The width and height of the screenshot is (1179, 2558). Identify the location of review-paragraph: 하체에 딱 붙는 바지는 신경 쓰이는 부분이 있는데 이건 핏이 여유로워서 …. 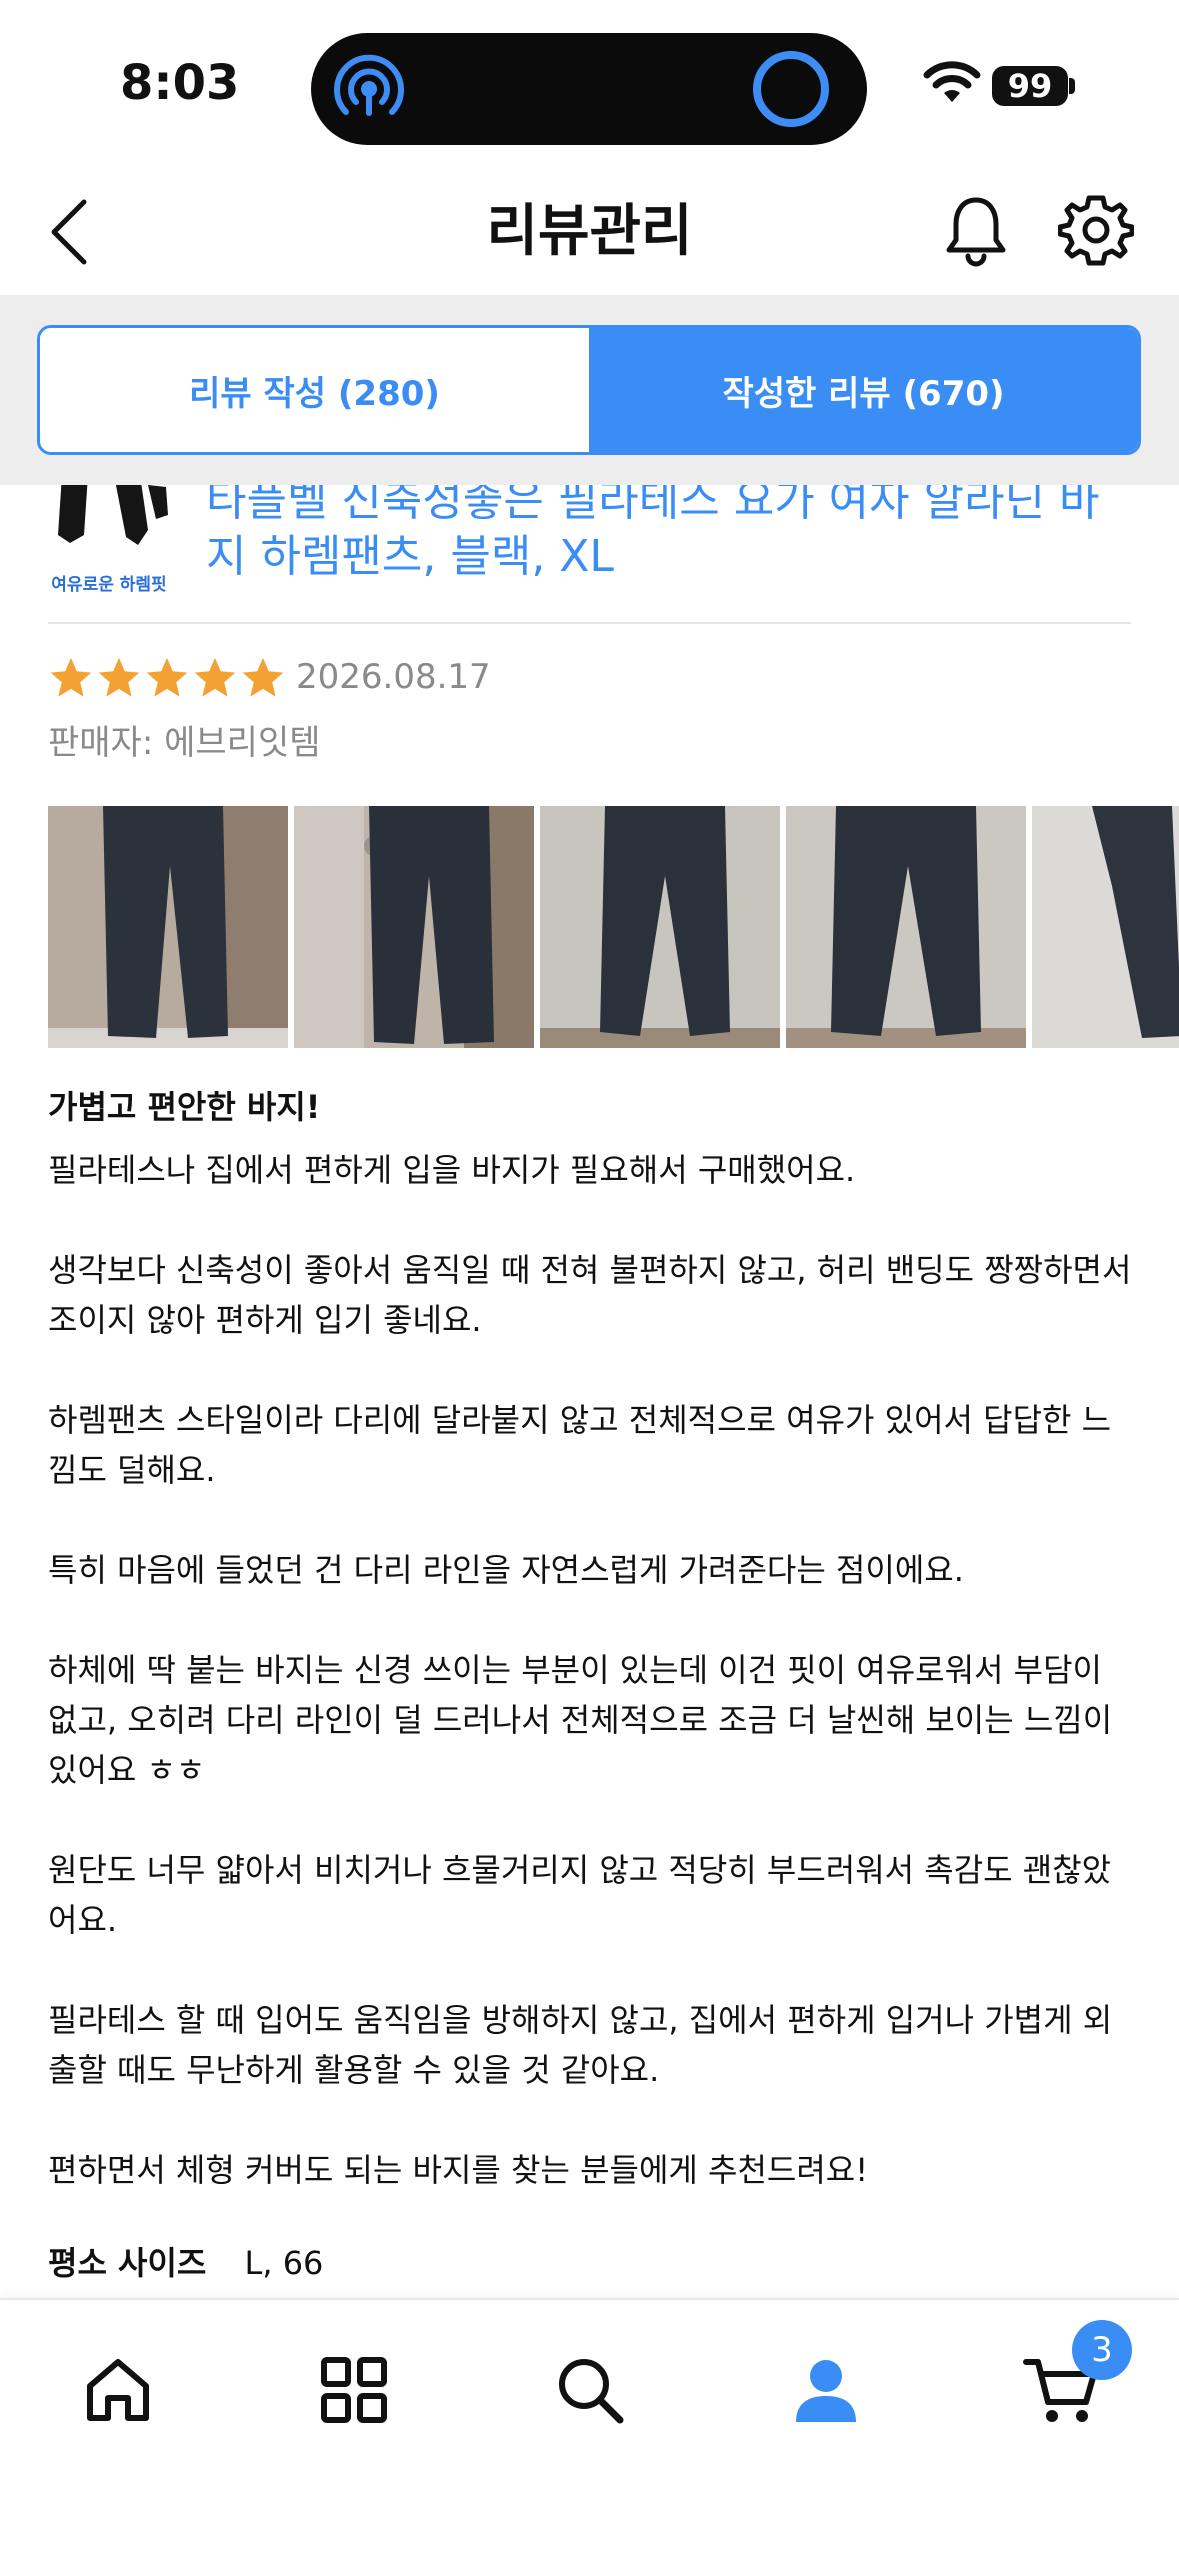
(580, 1720).